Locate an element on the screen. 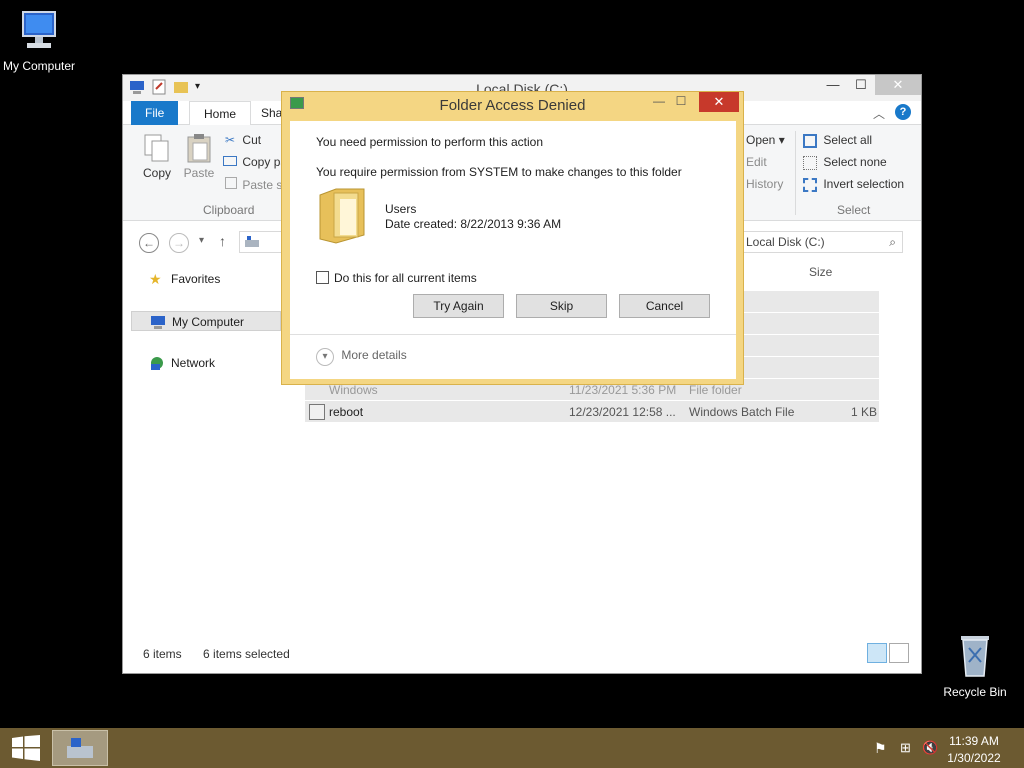 The width and height of the screenshot is (1024, 768). file-type: Windows Batch File is located at coordinates (742, 412).